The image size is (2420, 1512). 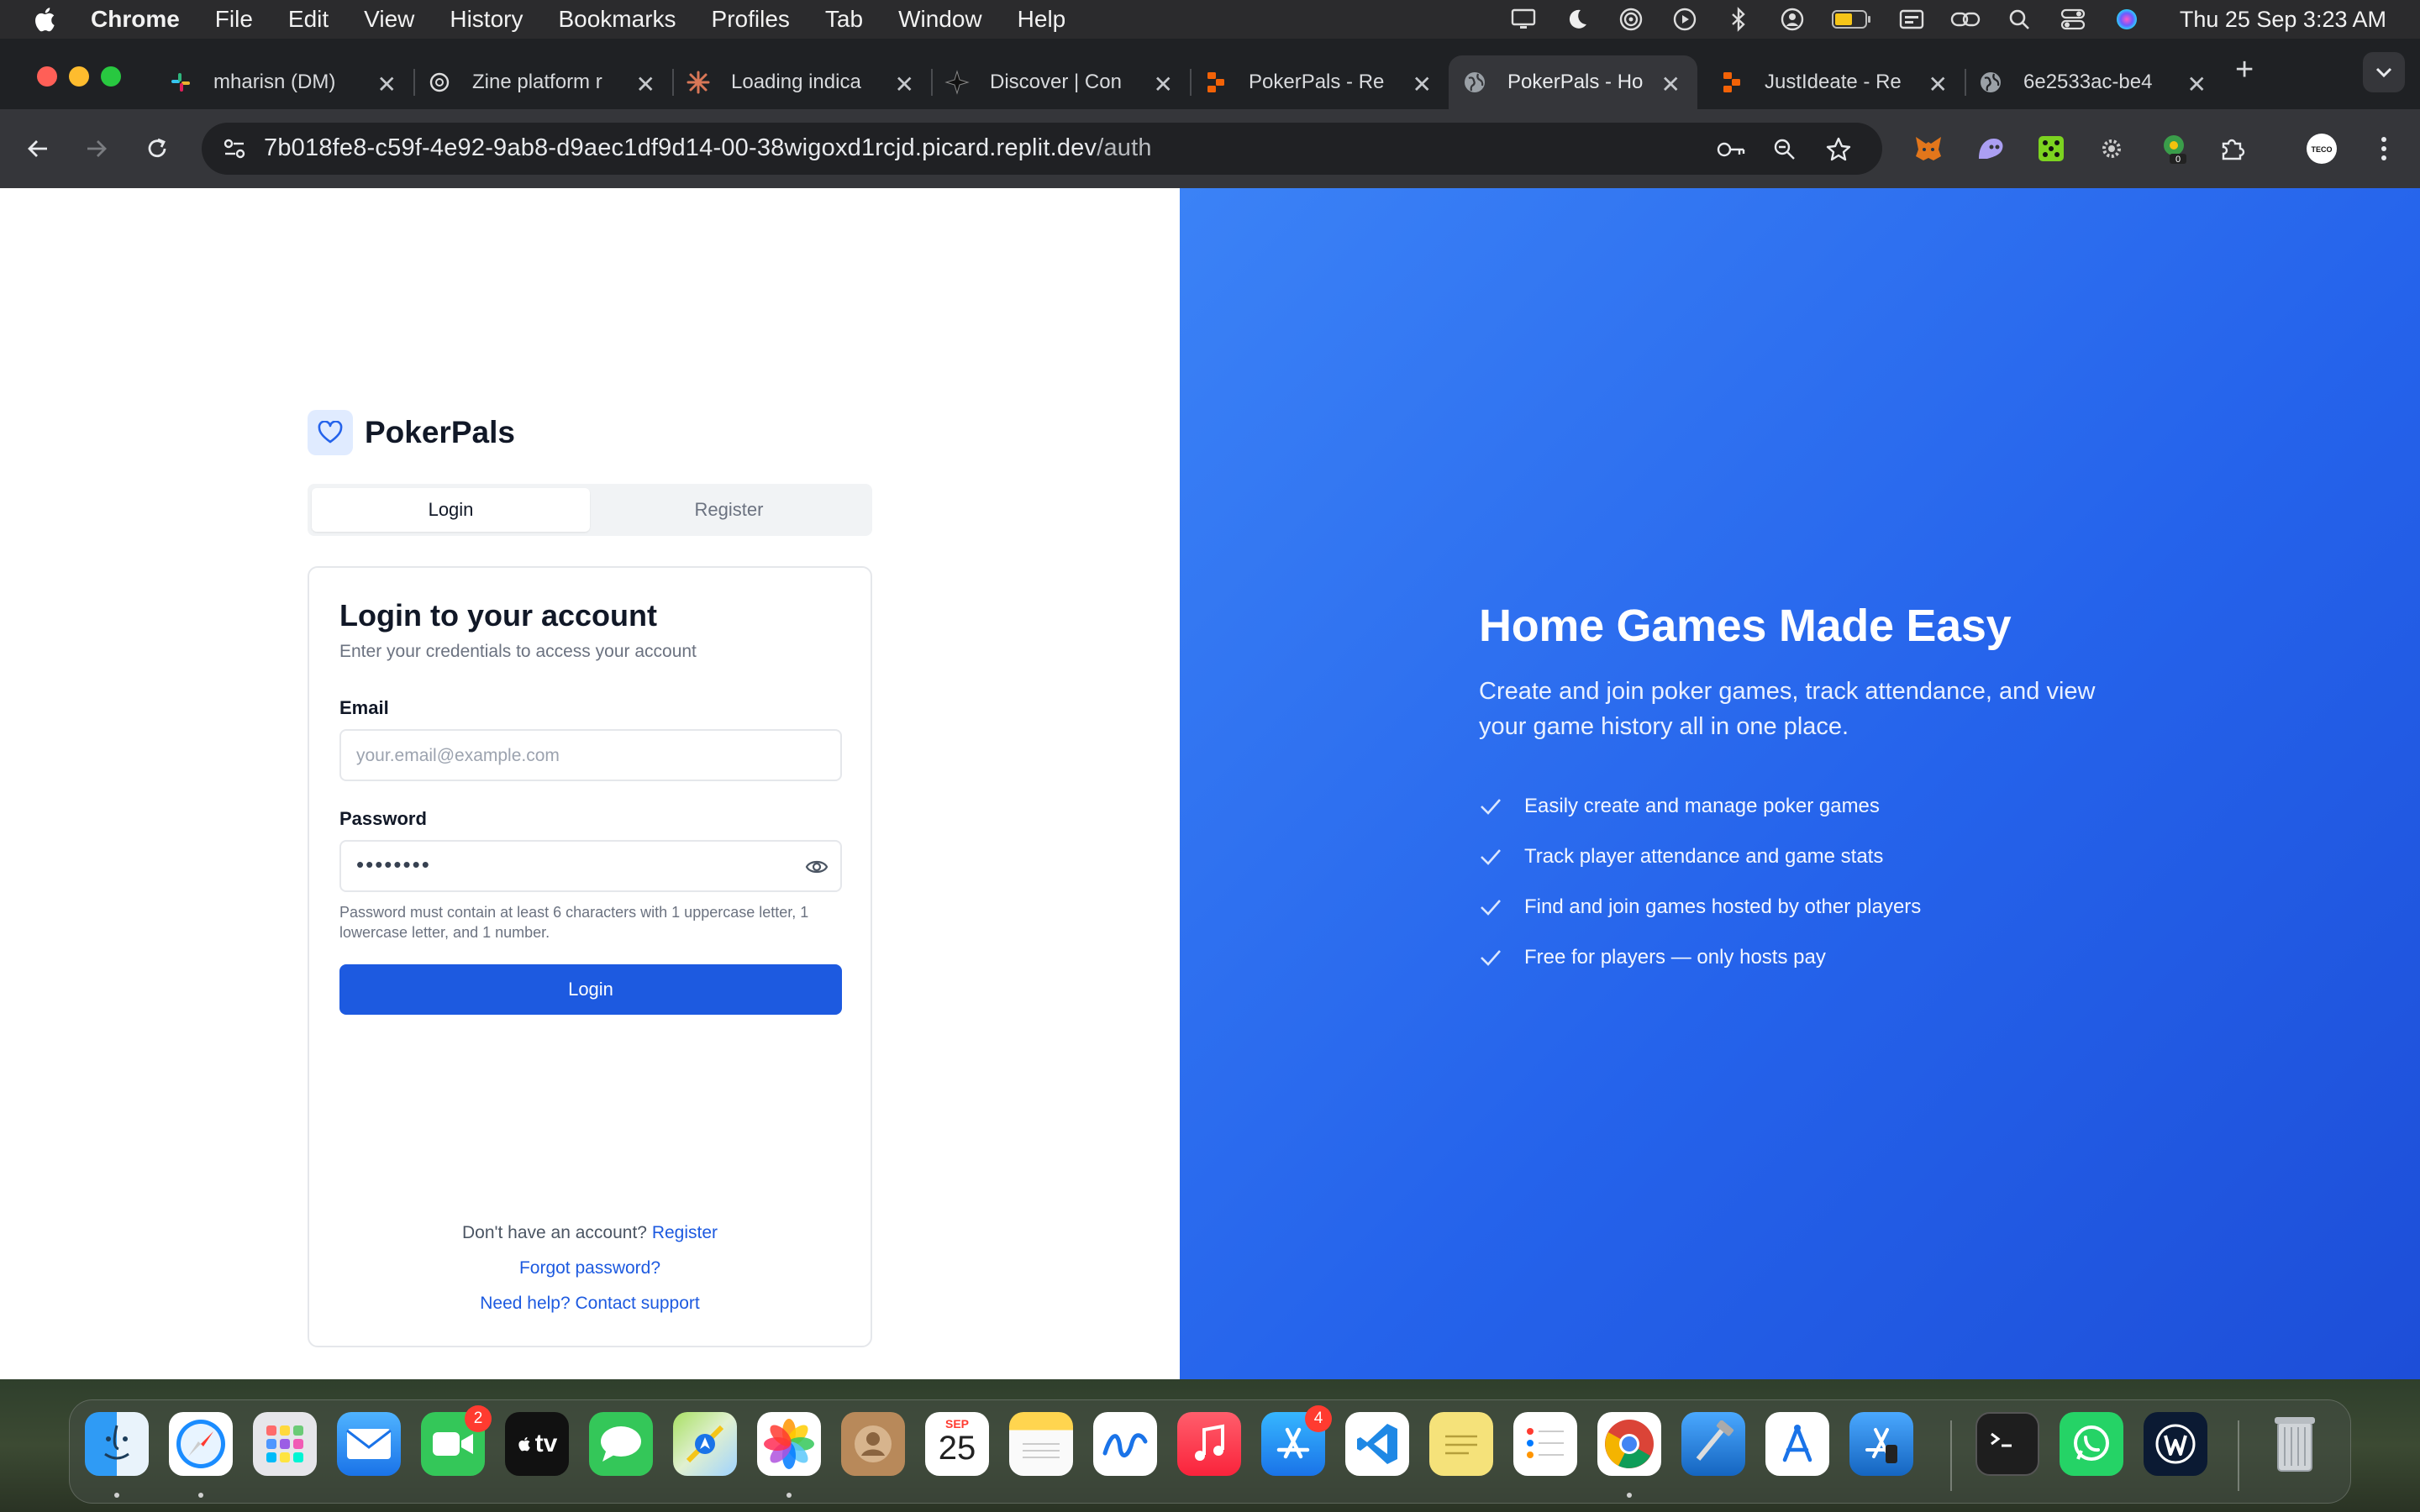 What do you see at coordinates (817, 869) in the screenshot?
I see `eye-icon` at bounding box center [817, 869].